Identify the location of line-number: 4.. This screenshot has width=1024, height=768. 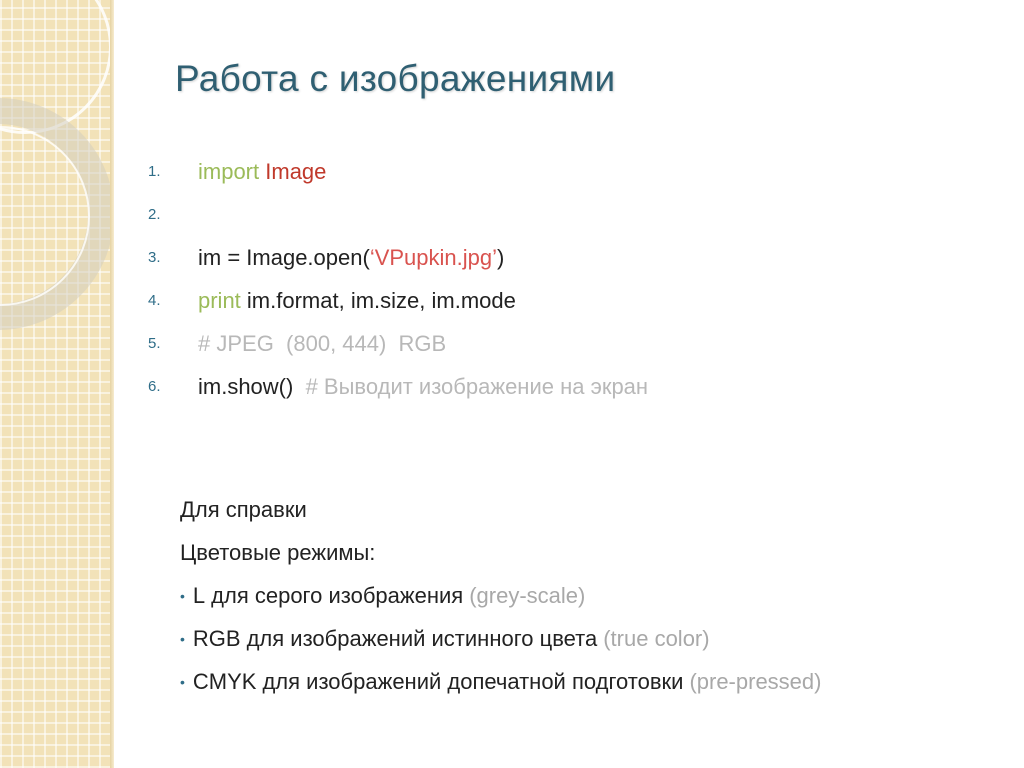
(154, 300).